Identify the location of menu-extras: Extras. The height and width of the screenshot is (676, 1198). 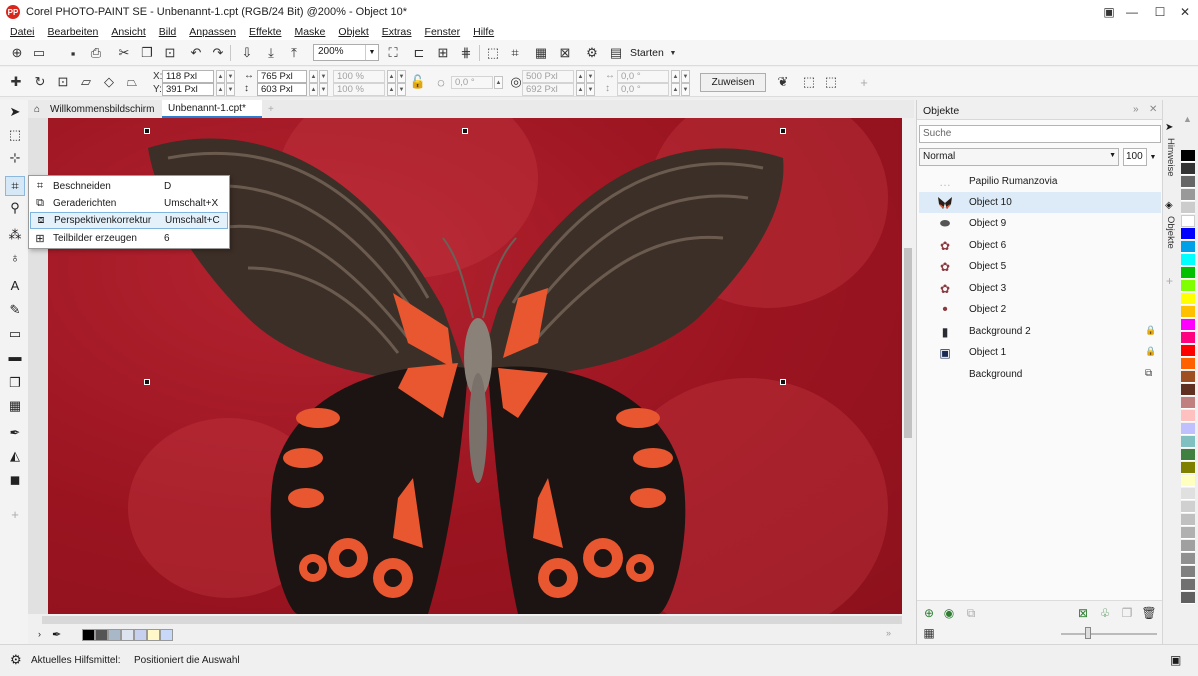
(397, 32).